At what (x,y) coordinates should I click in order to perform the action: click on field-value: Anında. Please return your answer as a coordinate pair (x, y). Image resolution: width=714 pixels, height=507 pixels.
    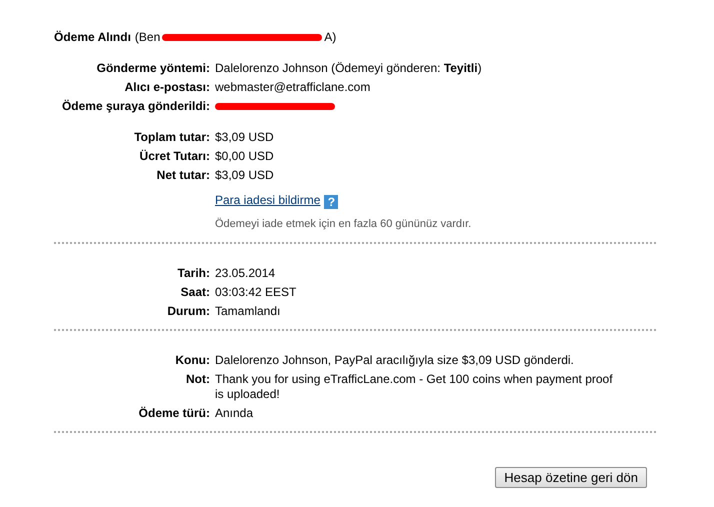
    Looking at the image, I should click on (234, 413).